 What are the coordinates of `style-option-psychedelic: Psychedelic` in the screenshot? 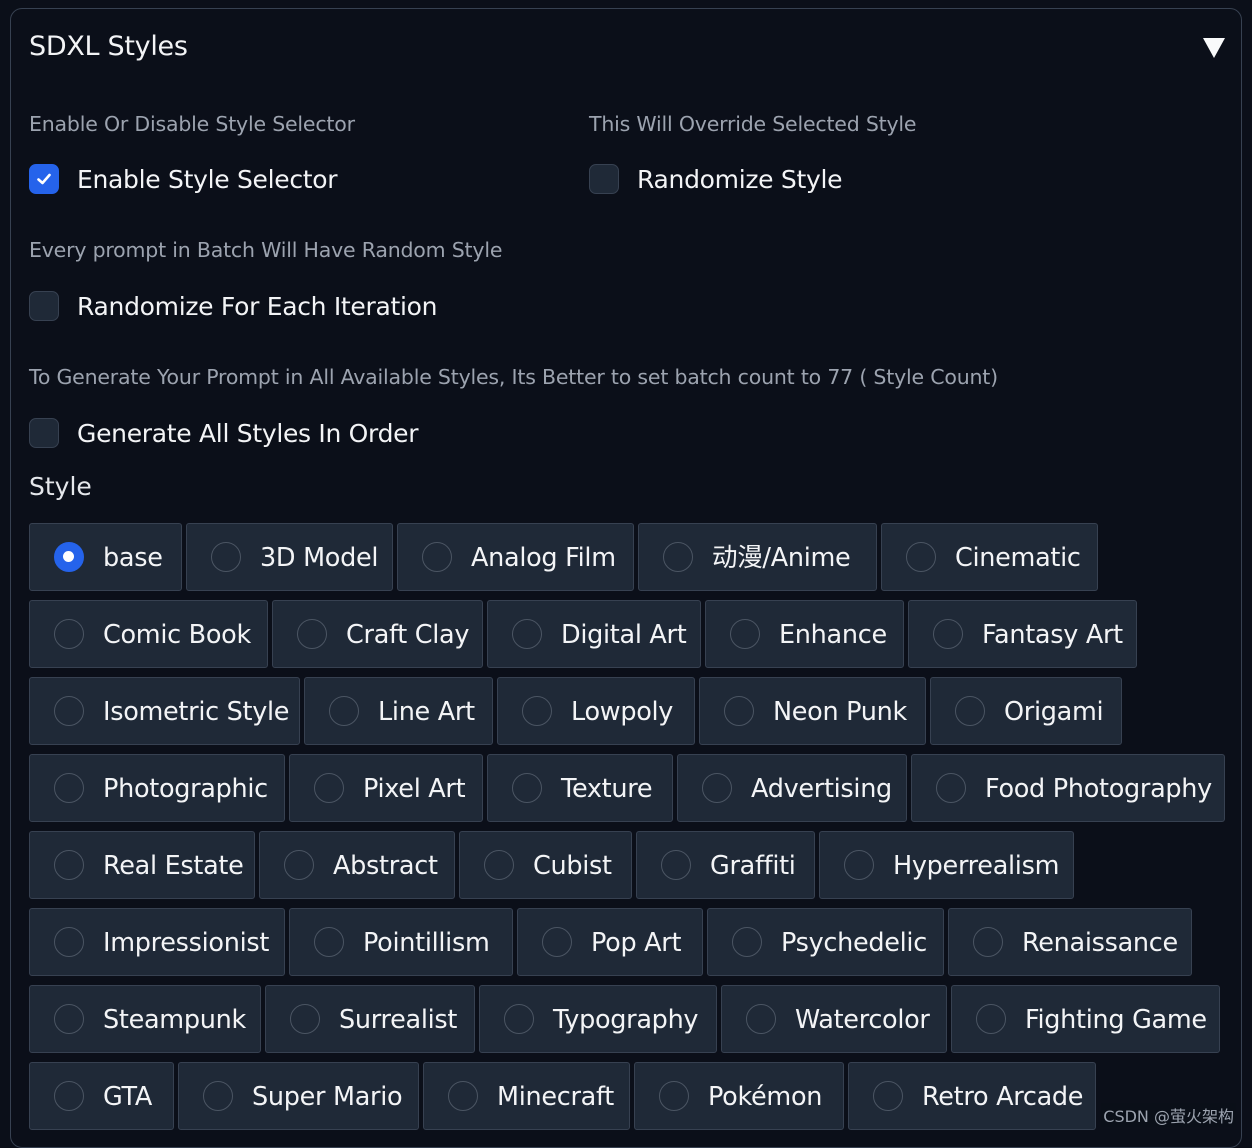 It's located at (825, 942).